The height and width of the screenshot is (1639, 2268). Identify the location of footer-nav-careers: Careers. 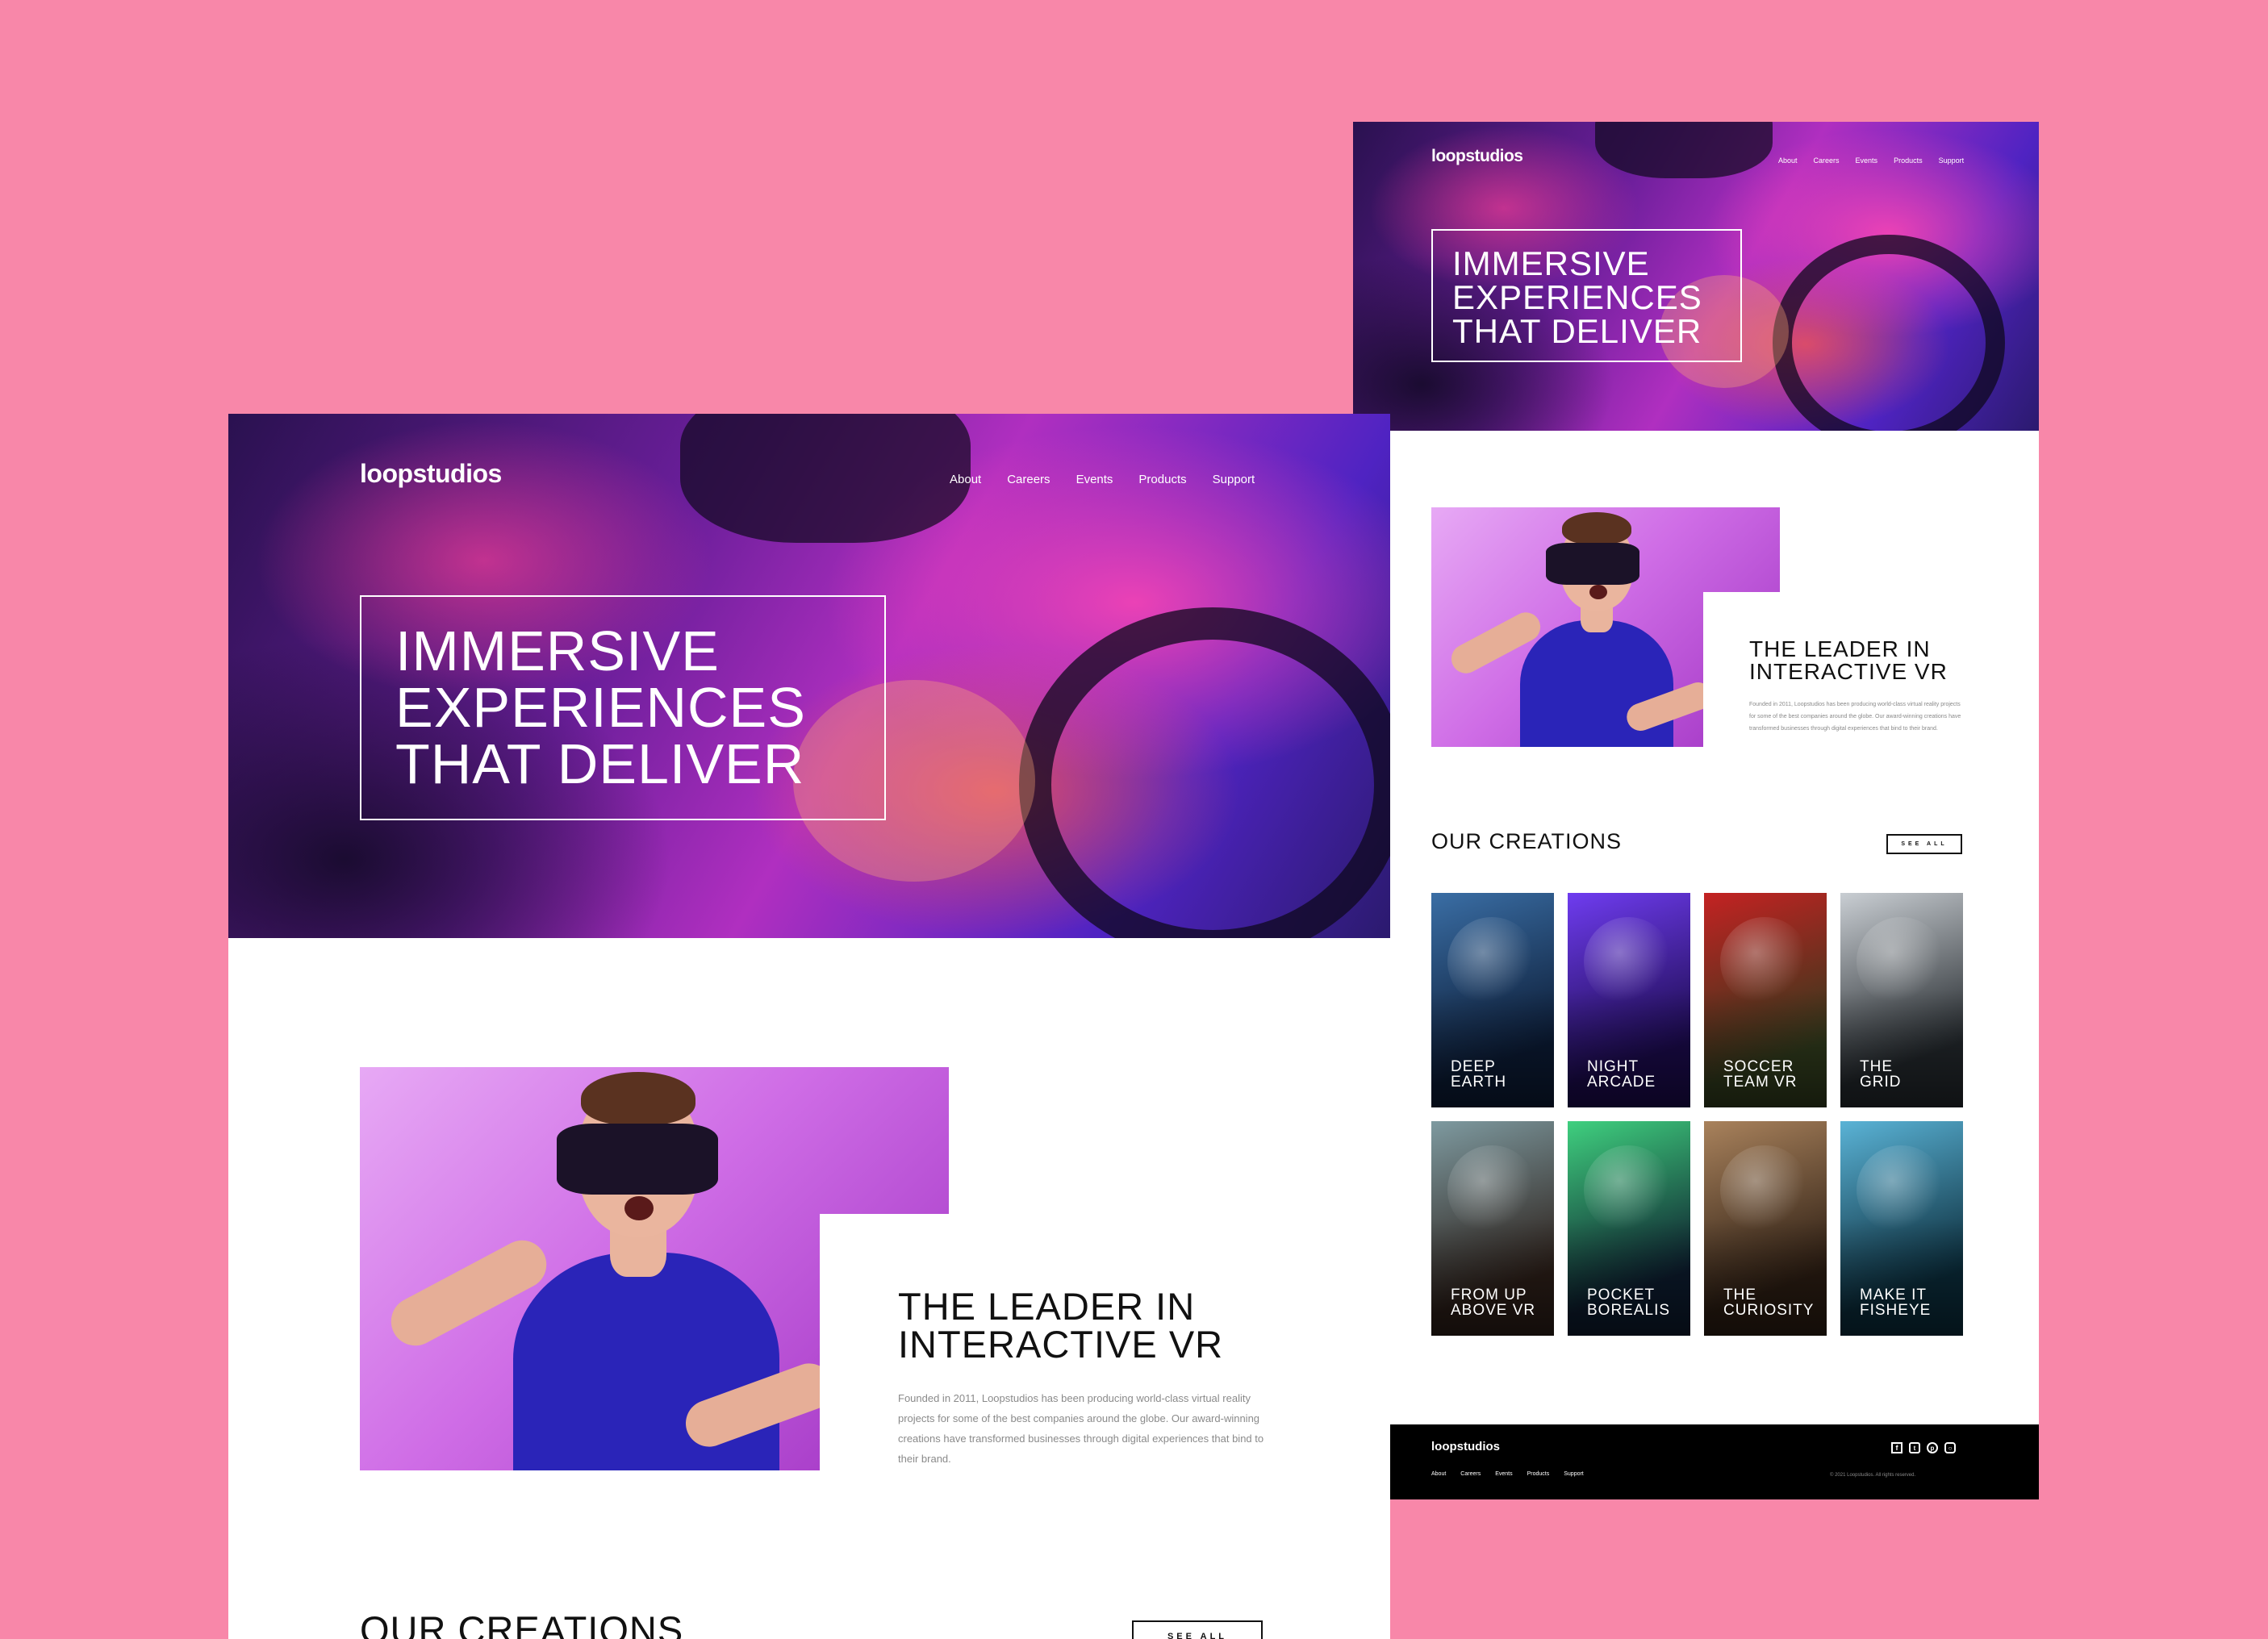
(1470, 1474).